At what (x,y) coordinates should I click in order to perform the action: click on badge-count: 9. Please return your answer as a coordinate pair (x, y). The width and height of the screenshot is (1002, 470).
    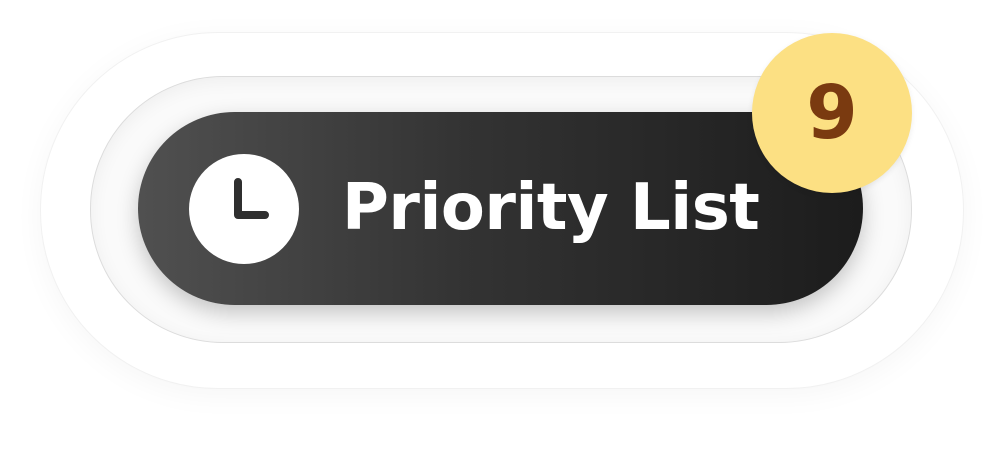
    Looking at the image, I should click on (832, 113).